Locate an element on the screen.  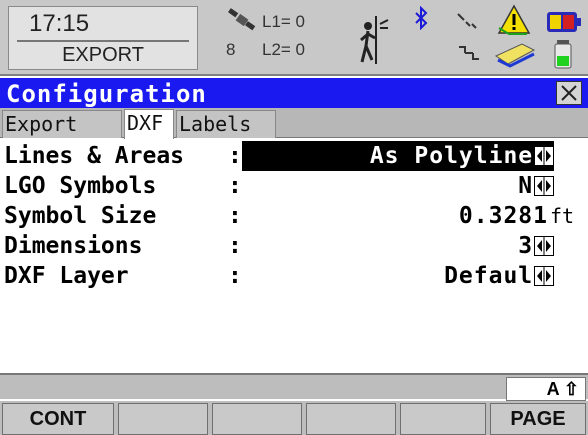
tab-strip: Export DXF Labels is located at coordinates (294, 123).